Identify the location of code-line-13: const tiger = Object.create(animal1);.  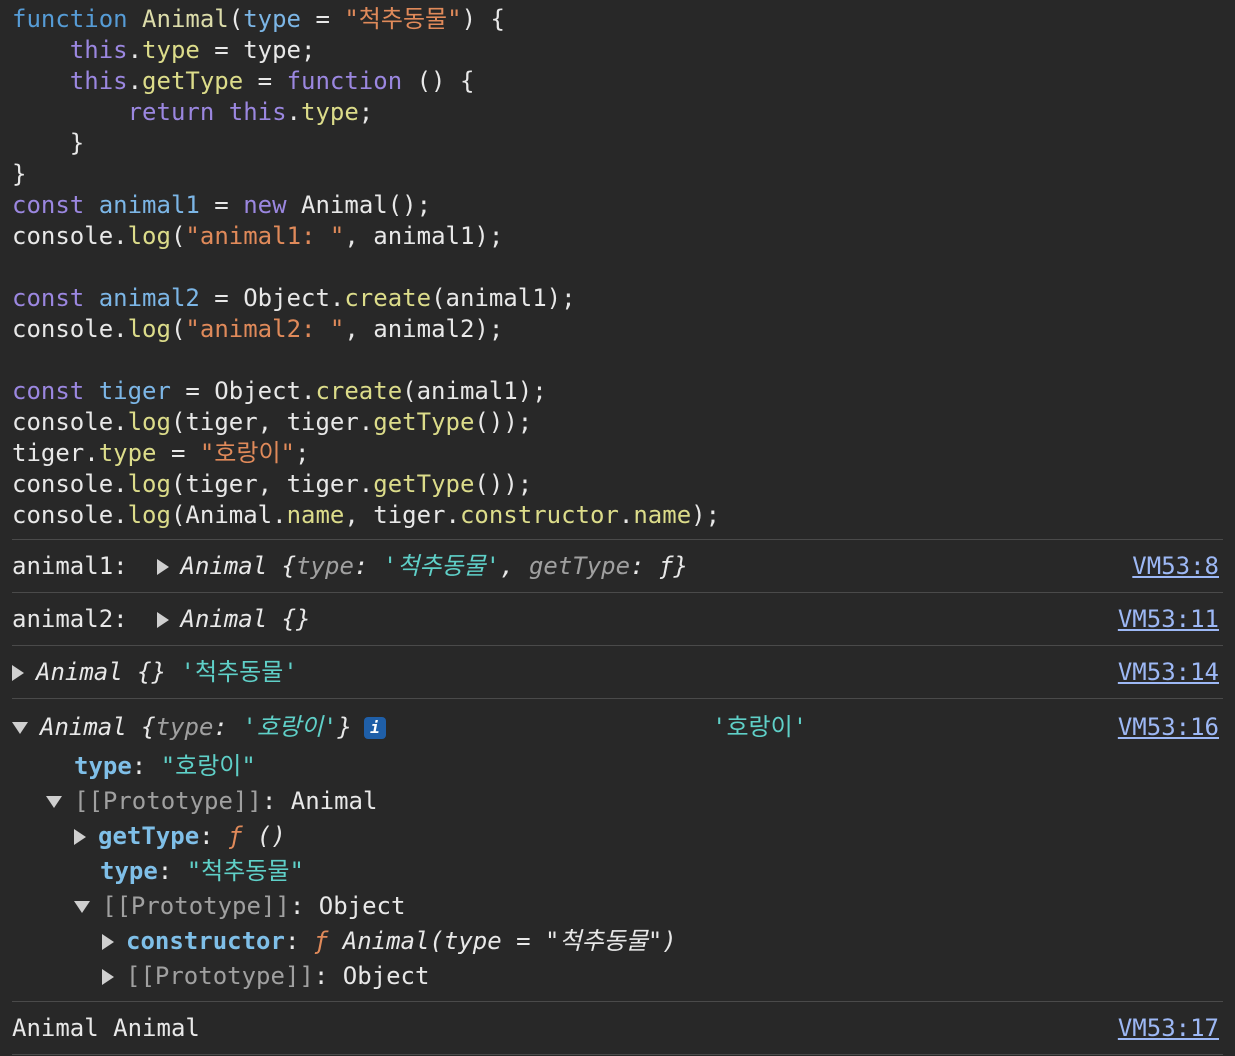
(279, 391).